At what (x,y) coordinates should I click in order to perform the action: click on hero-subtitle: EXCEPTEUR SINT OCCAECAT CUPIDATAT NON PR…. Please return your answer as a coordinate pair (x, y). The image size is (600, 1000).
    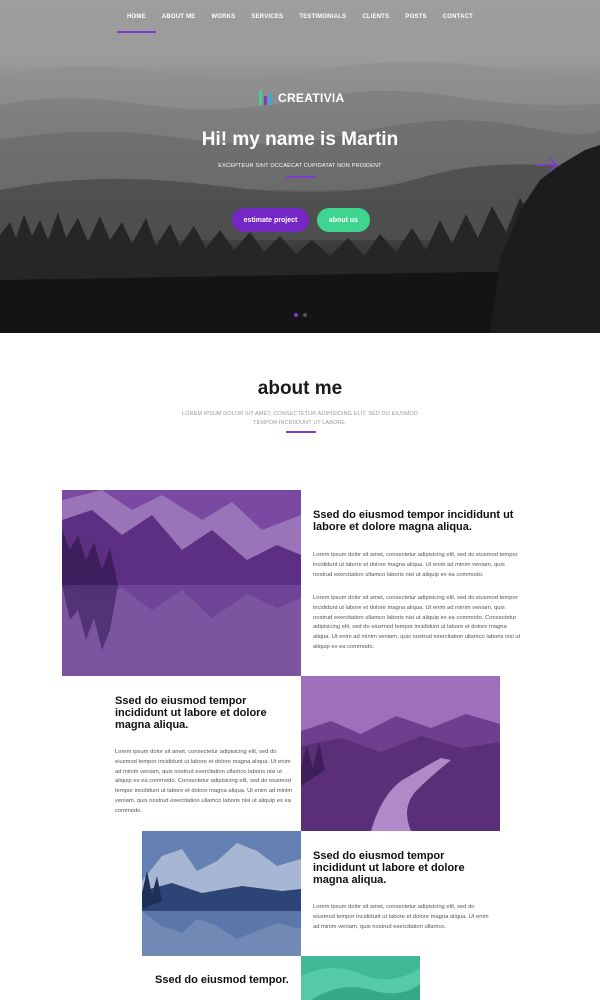
    Looking at the image, I should click on (300, 166).